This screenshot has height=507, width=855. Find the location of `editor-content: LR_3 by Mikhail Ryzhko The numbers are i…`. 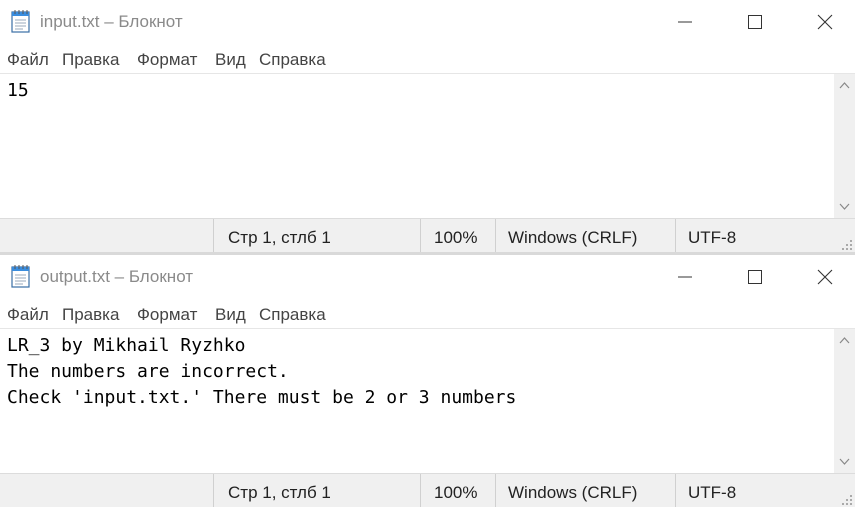

editor-content: LR_3 by Mikhail Ryzhko The numbers are i… is located at coordinates (261, 372).